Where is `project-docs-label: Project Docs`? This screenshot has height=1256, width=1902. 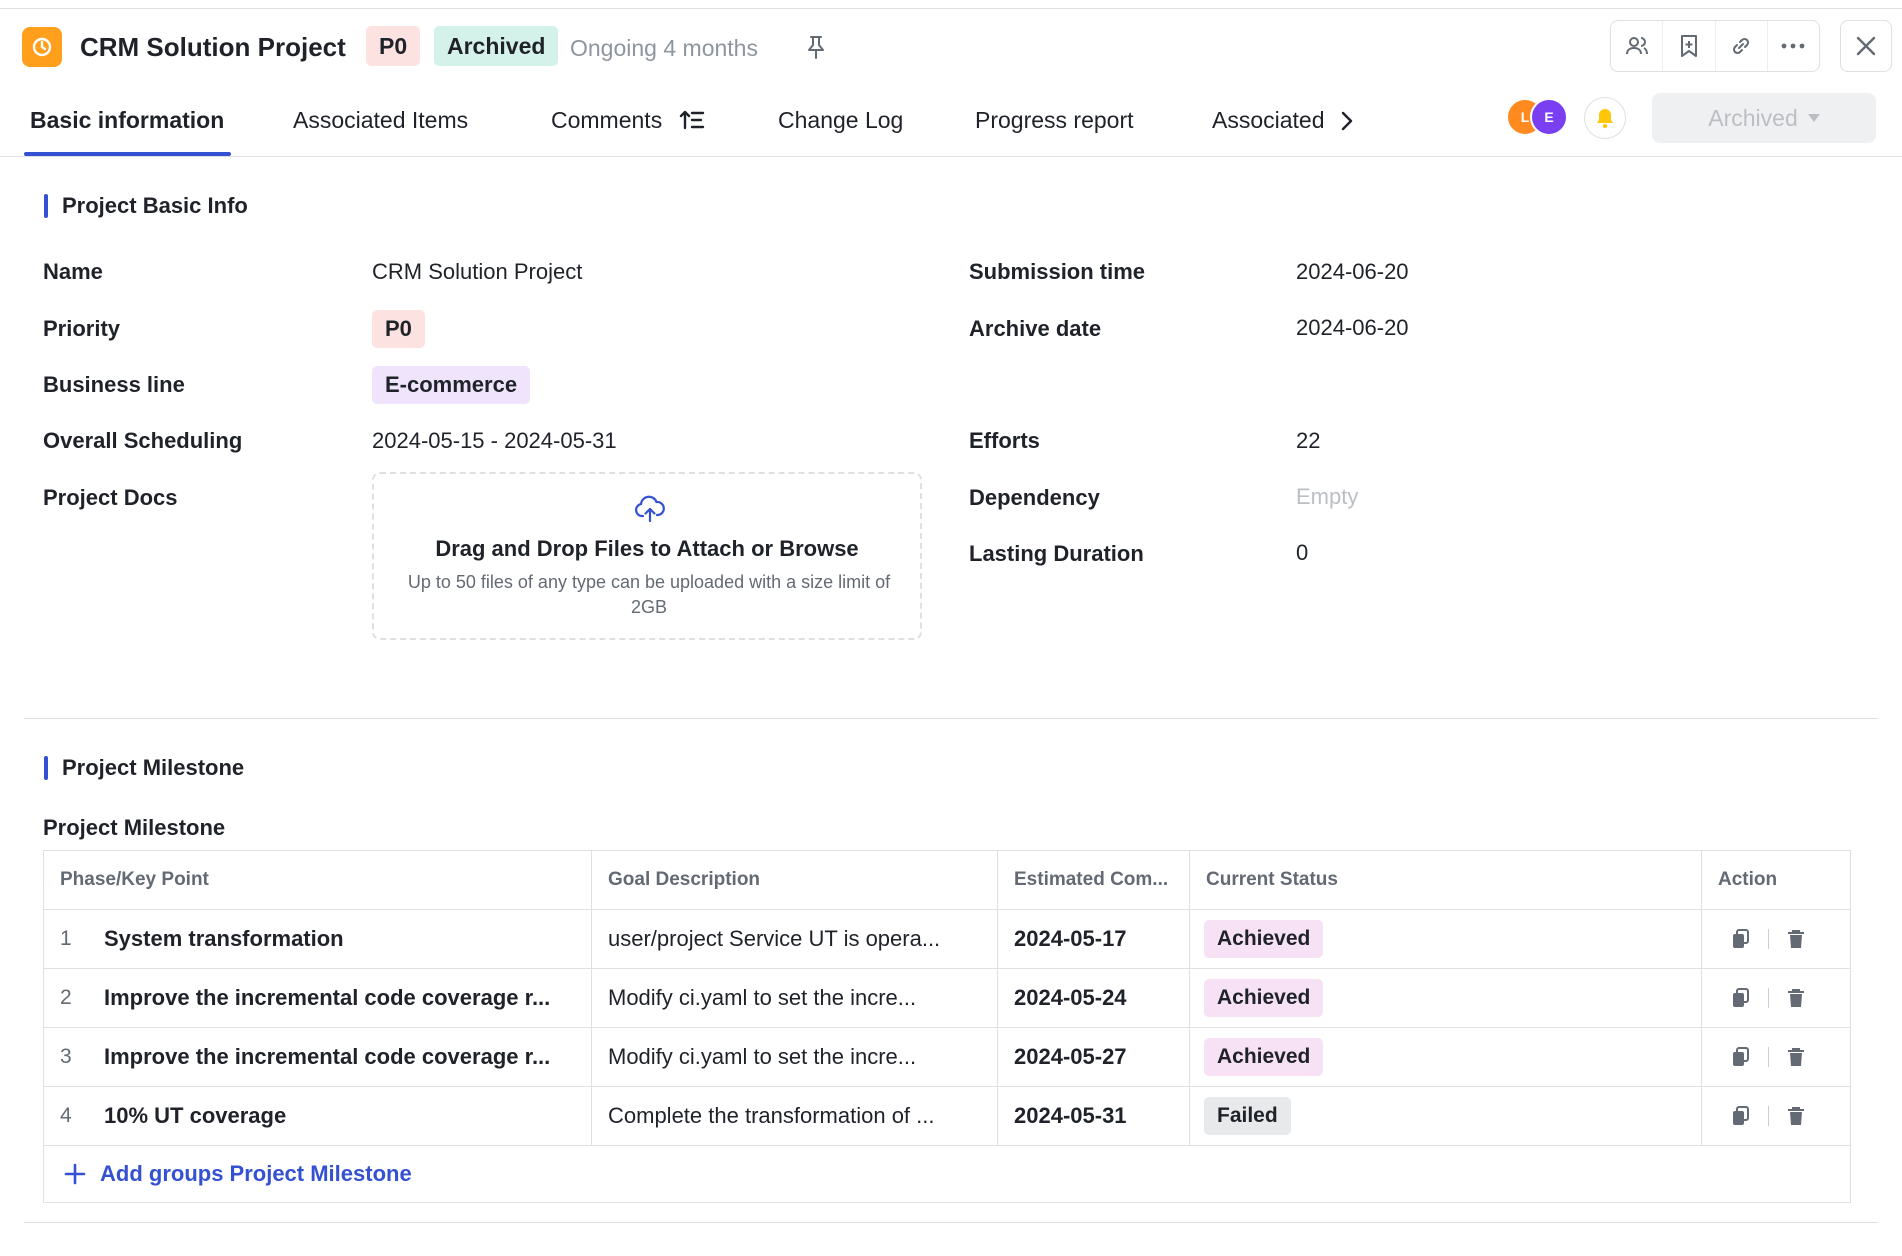
project-docs-label: Project Docs is located at coordinates (110, 497).